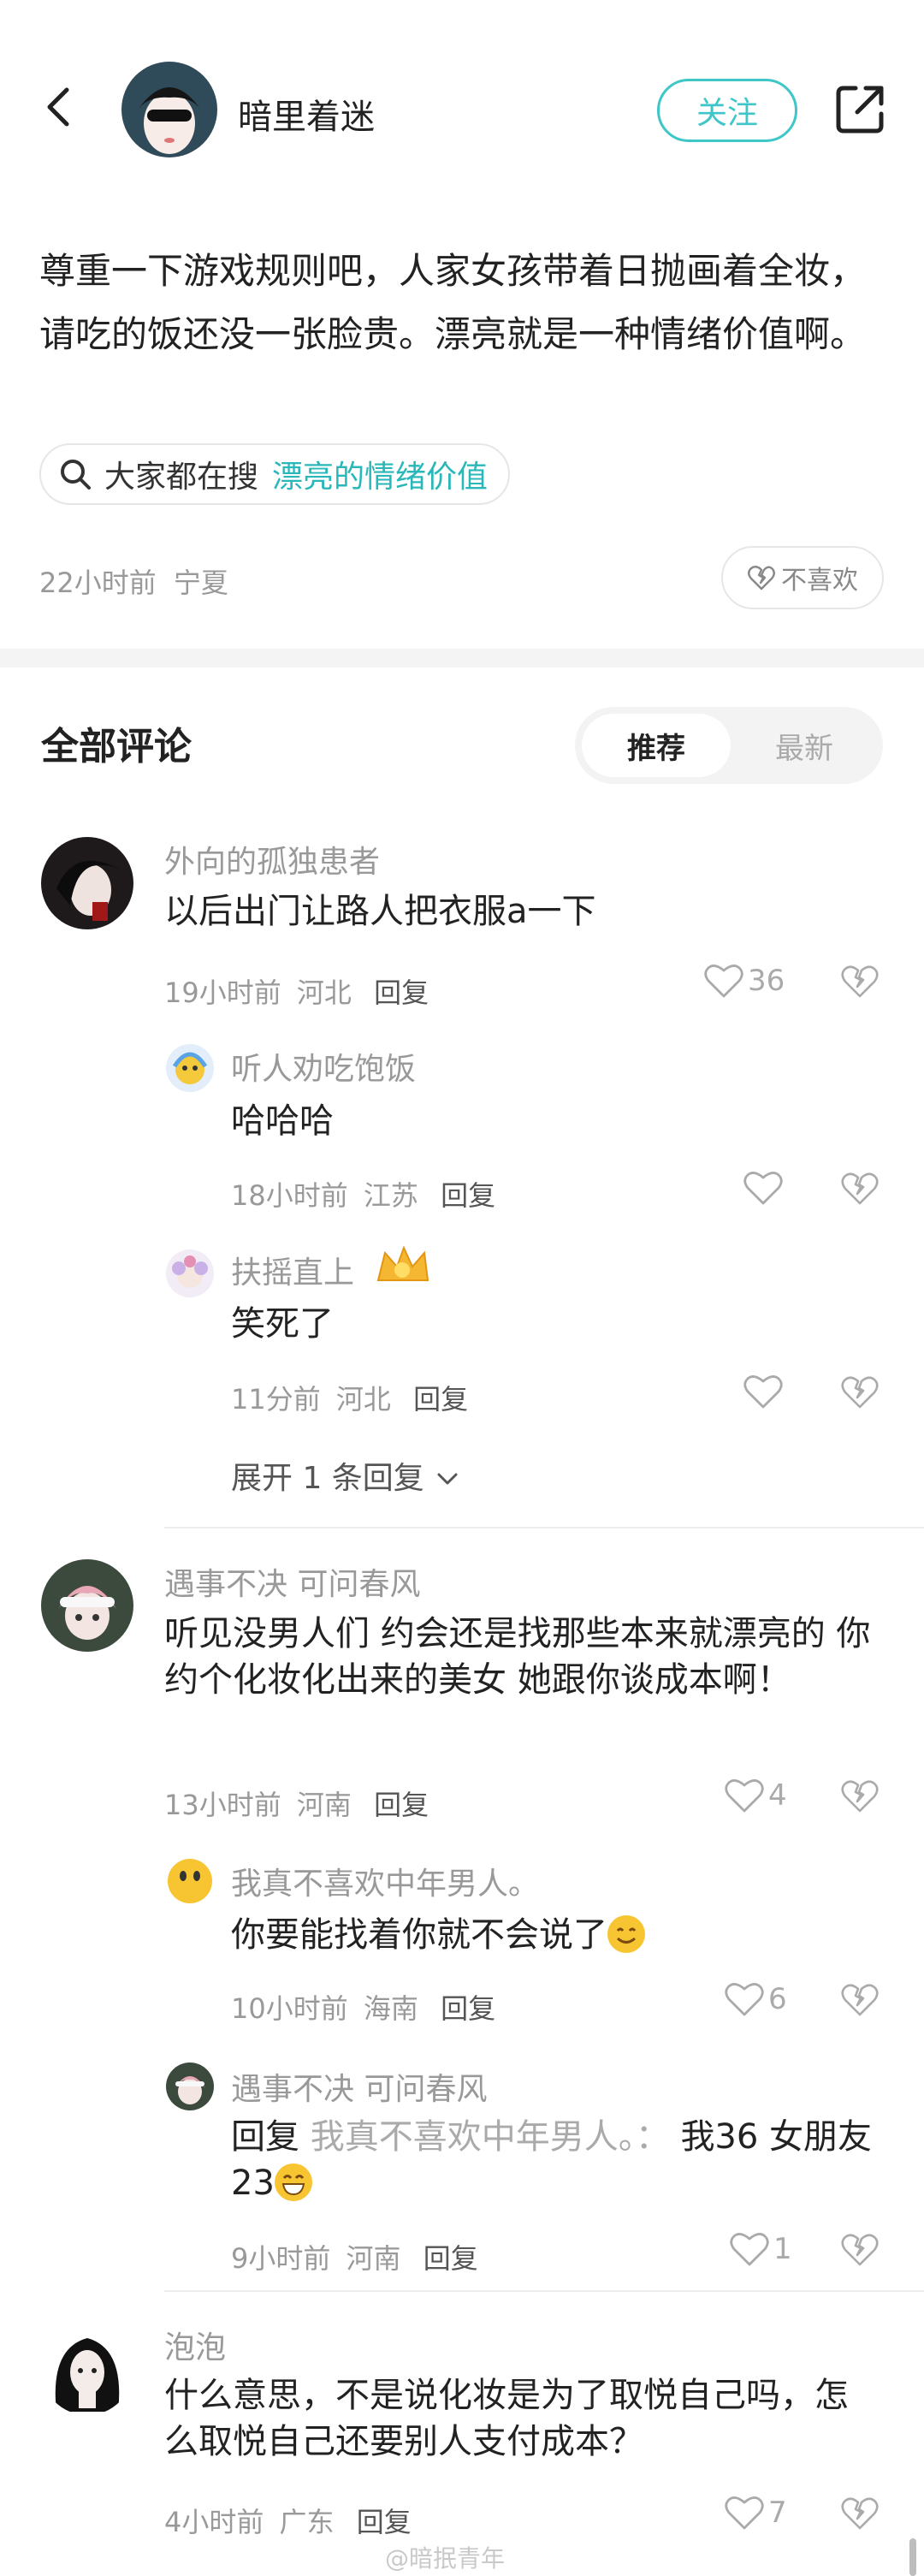 The width and height of the screenshot is (924, 2576). What do you see at coordinates (324, 1805) in the screenshot?
I see `comment-location: 河南` at bounding box center [324, 1805].